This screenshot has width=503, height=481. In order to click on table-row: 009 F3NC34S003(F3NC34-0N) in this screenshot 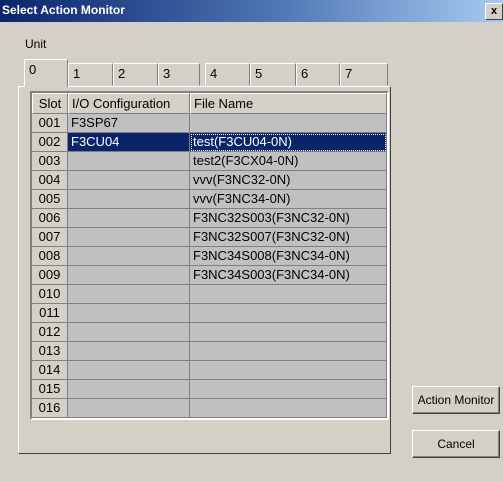, I will do `click(209, 275)`.